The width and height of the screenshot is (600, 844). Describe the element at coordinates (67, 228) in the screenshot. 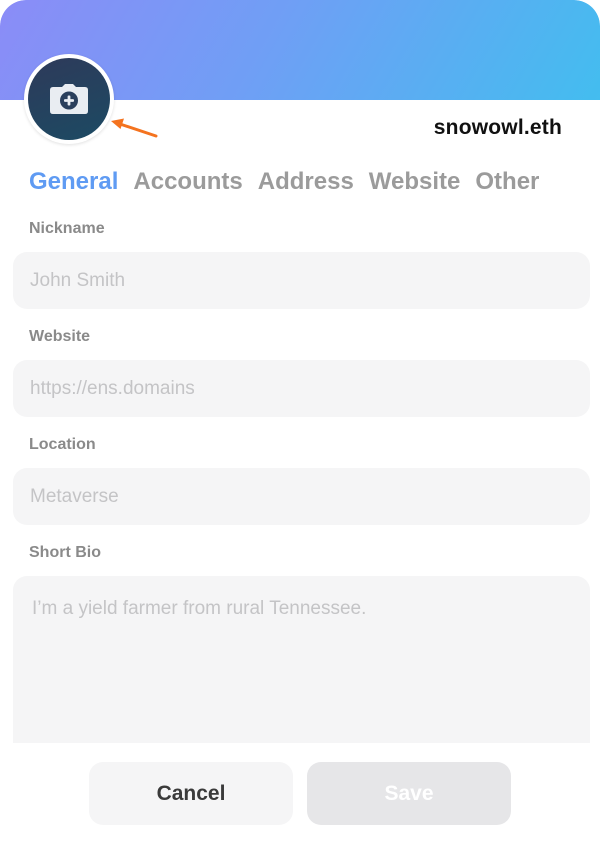

I see `nickname-label: Nickname` at that location.